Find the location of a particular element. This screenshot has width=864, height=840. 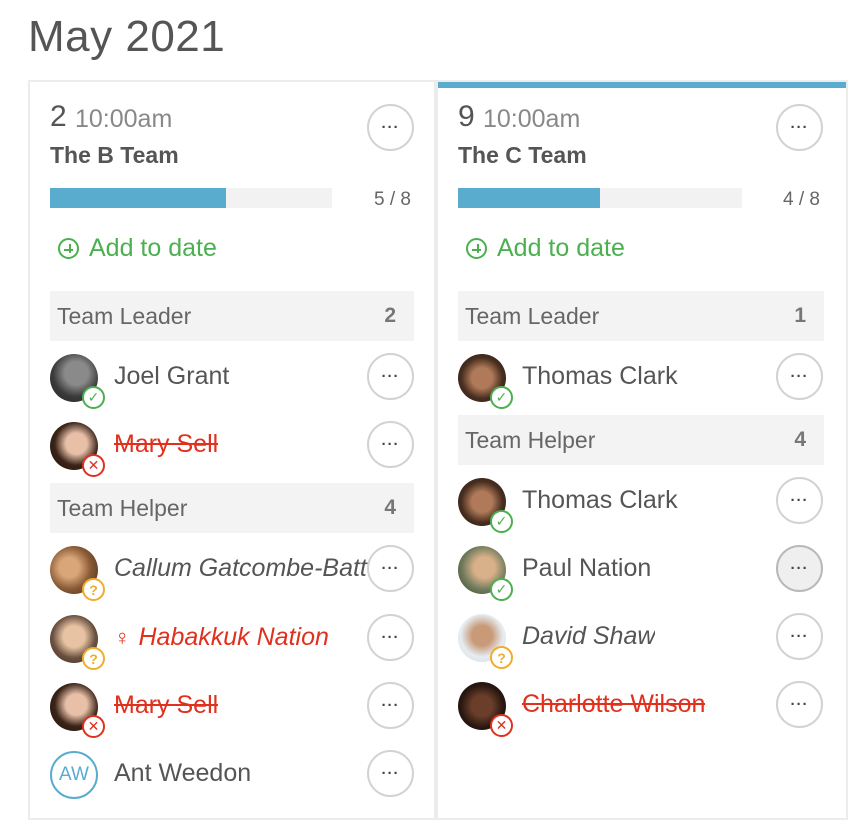

person-row: ? David Shaw ··· is located at coordinates (642, 639).